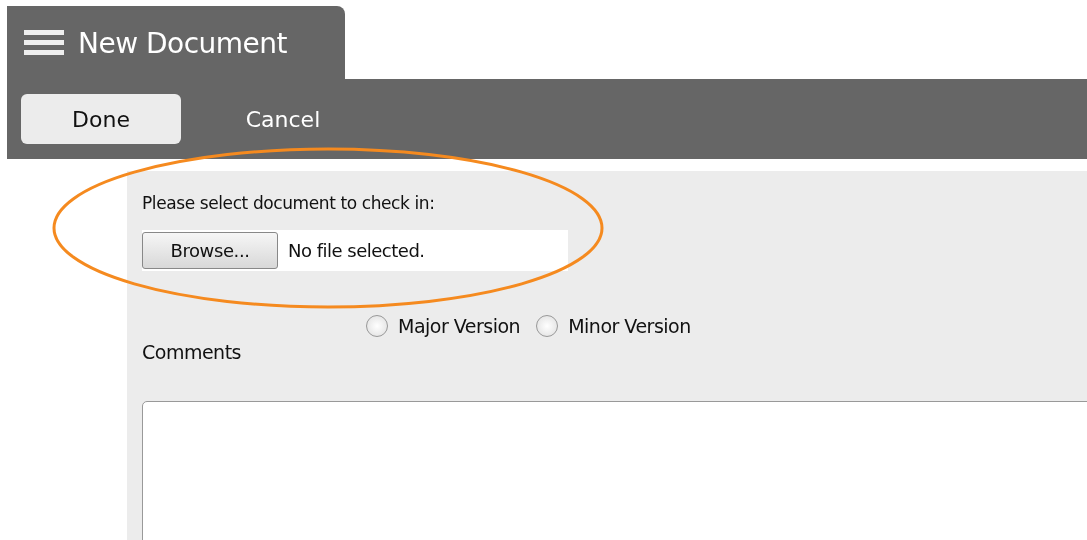  I want to click on file-status: No file selected., so click(356, 250).